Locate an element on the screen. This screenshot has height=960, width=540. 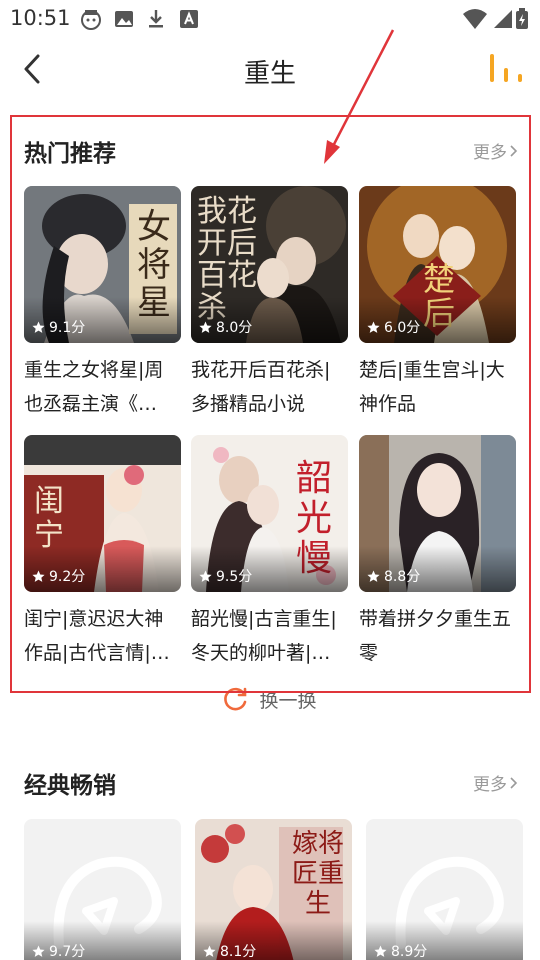
book-card: 嫁将匠重生 8.1分 is located at coordinates (273, 889).